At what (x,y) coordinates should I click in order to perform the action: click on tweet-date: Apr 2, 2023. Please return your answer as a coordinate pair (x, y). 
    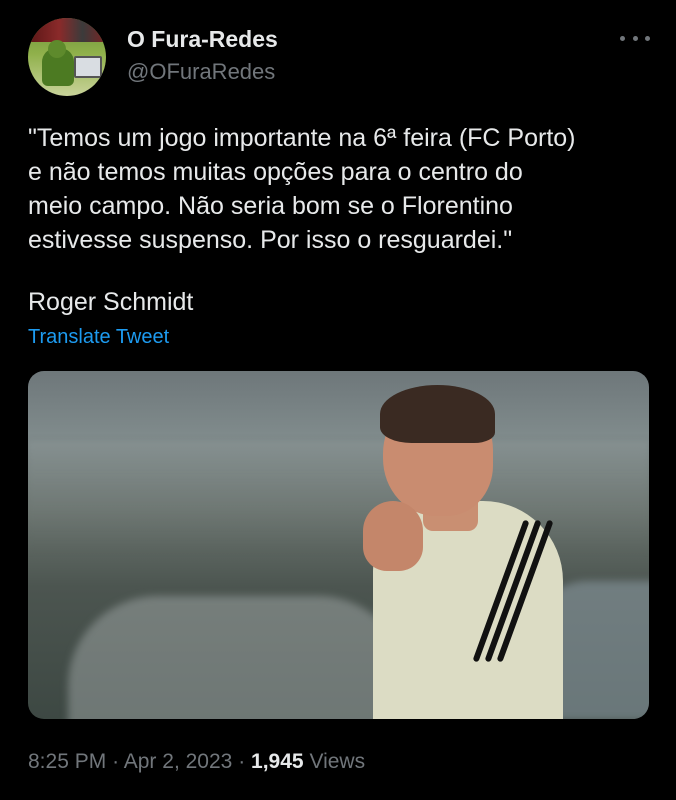
    Looking at the image, I should click on (178, 761).